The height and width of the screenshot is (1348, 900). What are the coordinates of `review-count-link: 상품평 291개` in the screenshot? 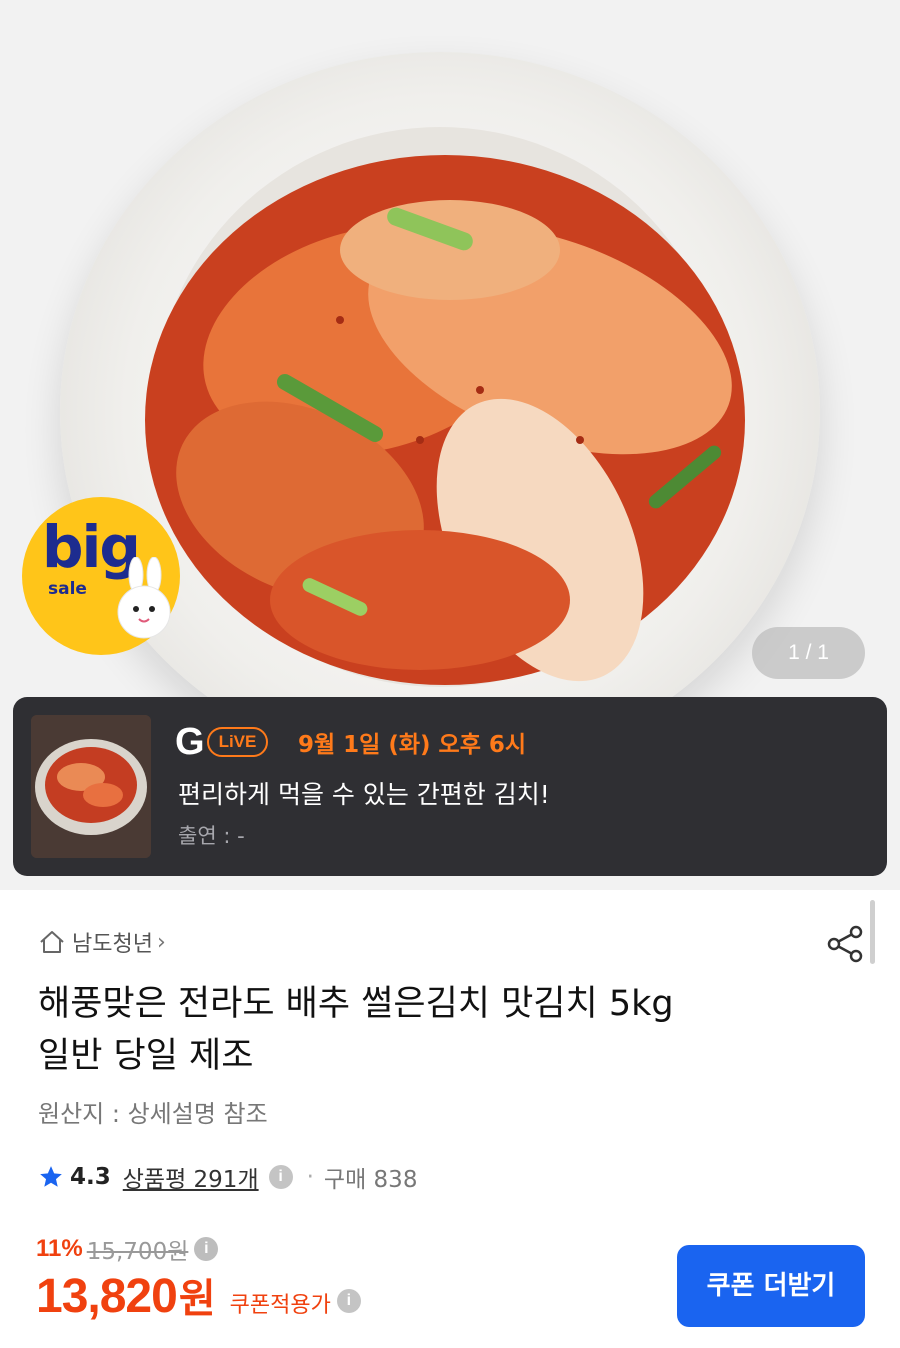 It's located at (191, 1177).